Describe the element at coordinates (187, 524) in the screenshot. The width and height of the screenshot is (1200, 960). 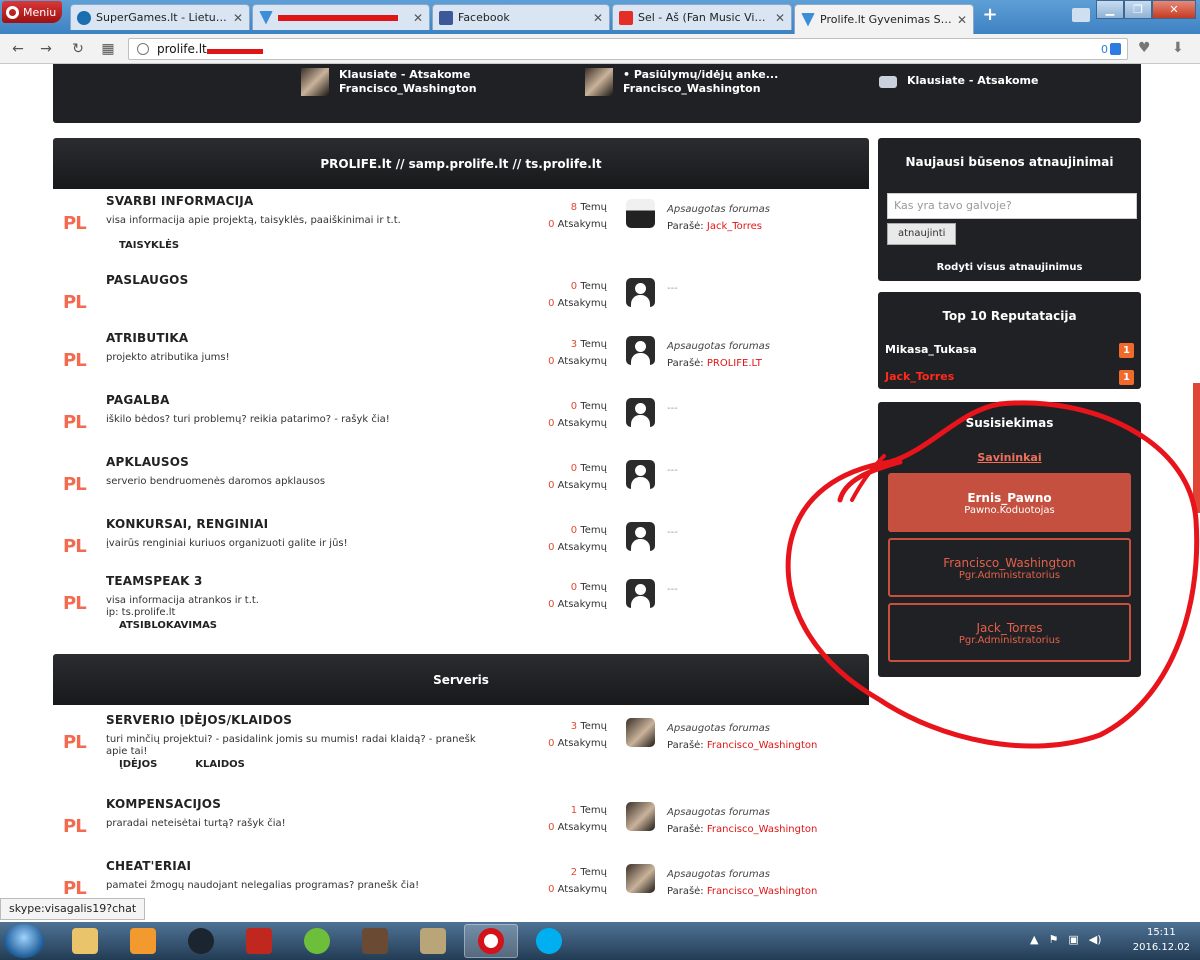
I see `forum-title: KONKURSAI, RENGINIAI` at that location.